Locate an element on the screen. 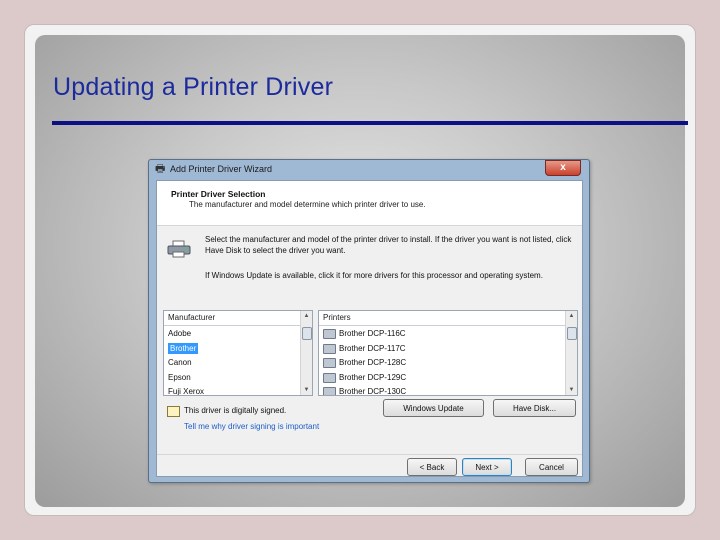 The width and height of the screenshot is (720, 540). manufacturer-list: Adobe Brother Canon Epson Fuji Xerox is located at coordinates (232, 361).